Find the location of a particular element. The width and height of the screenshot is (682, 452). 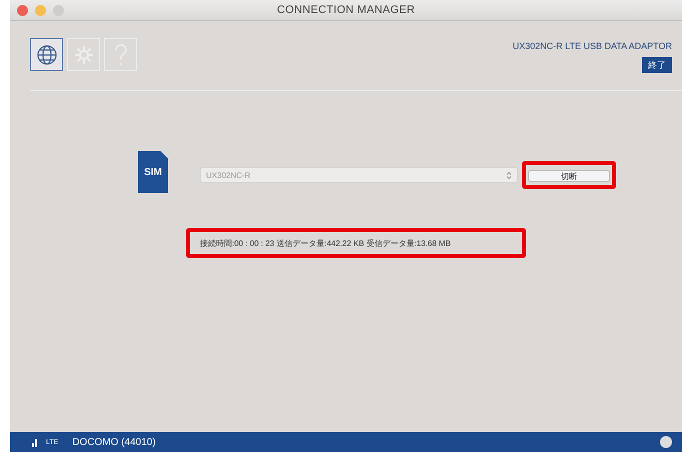

zoom-icon is located at coordinates (58, 10).